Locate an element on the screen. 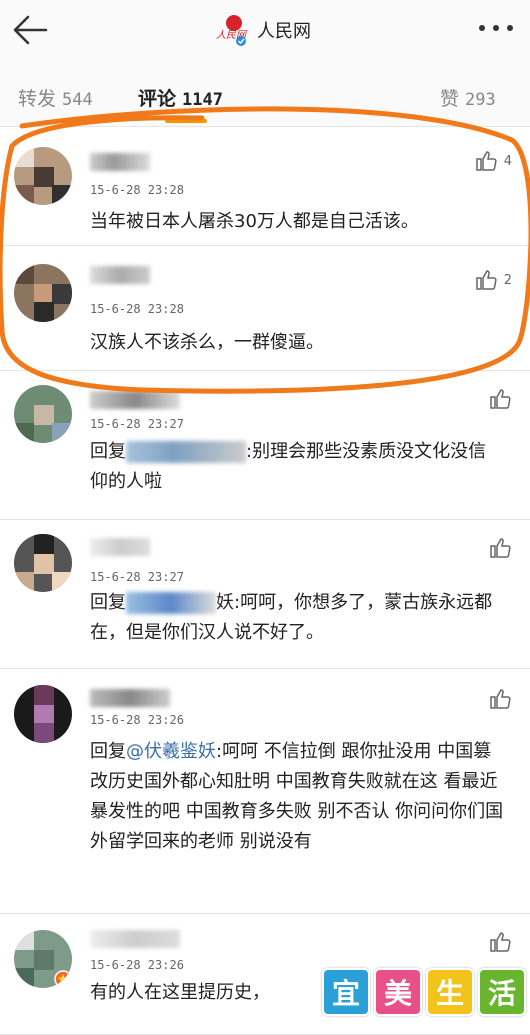 Image resolution: width=530 pixels, height=1035 pixels. tab-likes-label: 赞 is located at coordinates (450, 99).